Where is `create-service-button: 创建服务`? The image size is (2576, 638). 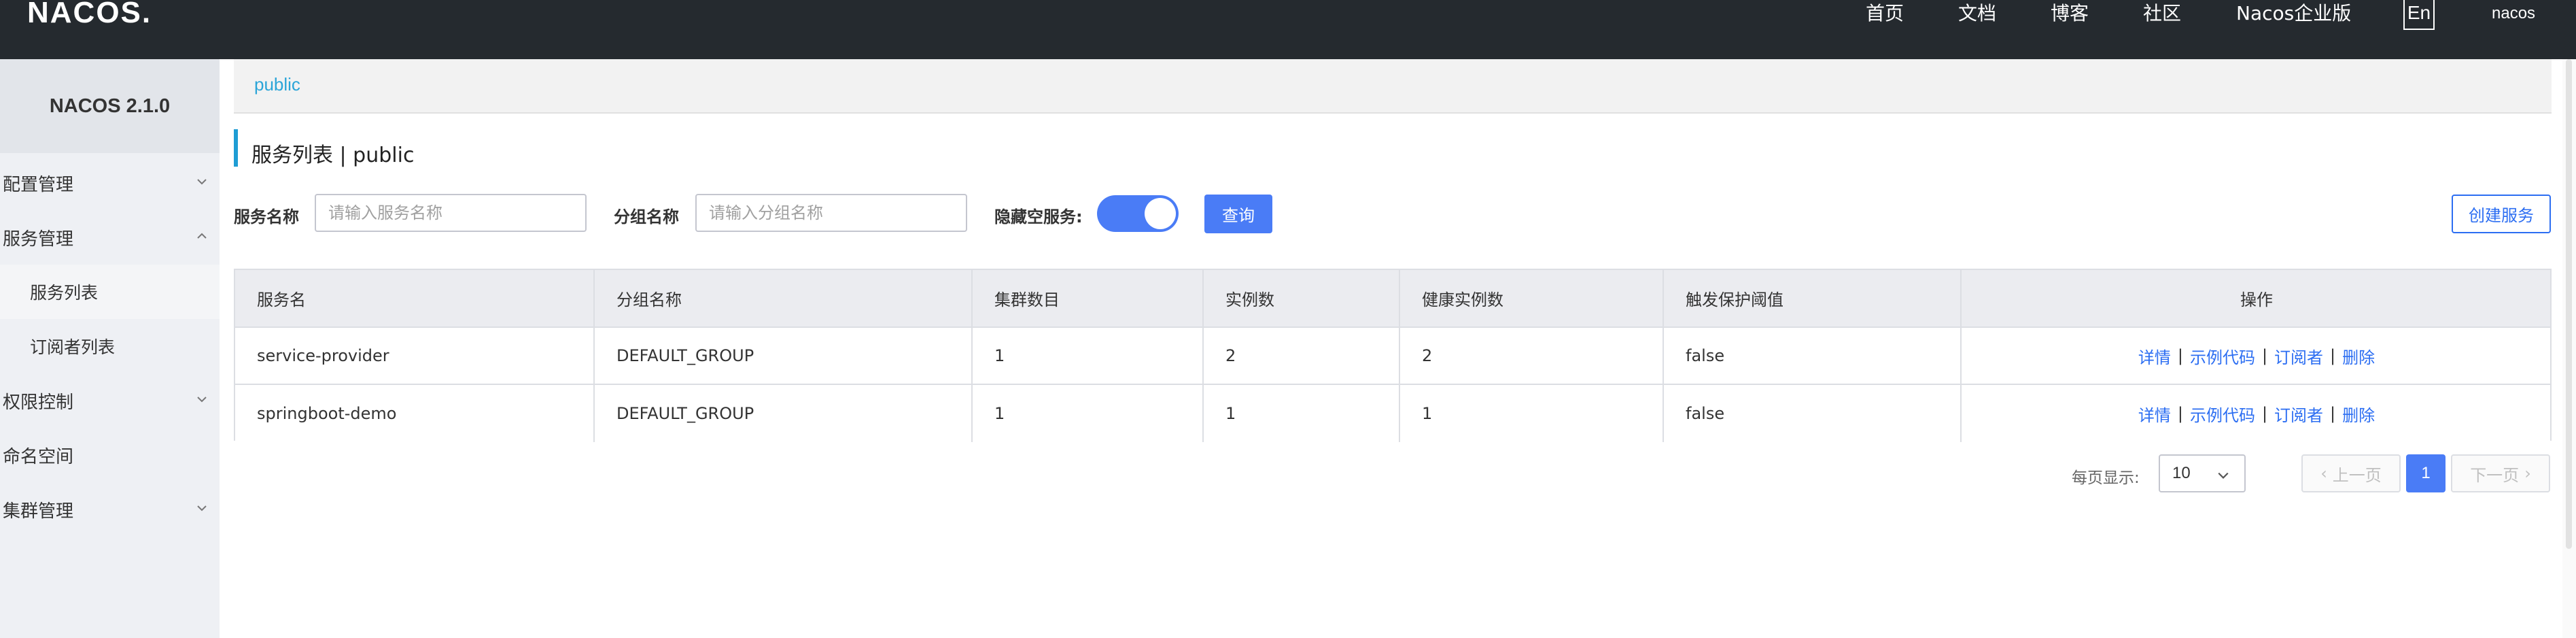
create-service-button: 创建服务 is located at coordinates (2501, 214).